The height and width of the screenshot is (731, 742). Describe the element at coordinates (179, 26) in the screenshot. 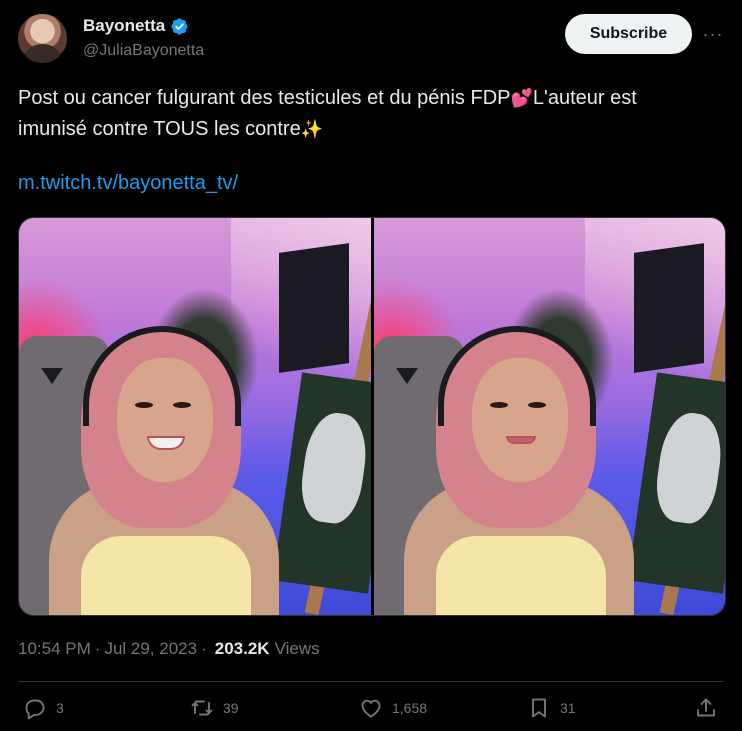

I see `verified-badge-icon` at that location.